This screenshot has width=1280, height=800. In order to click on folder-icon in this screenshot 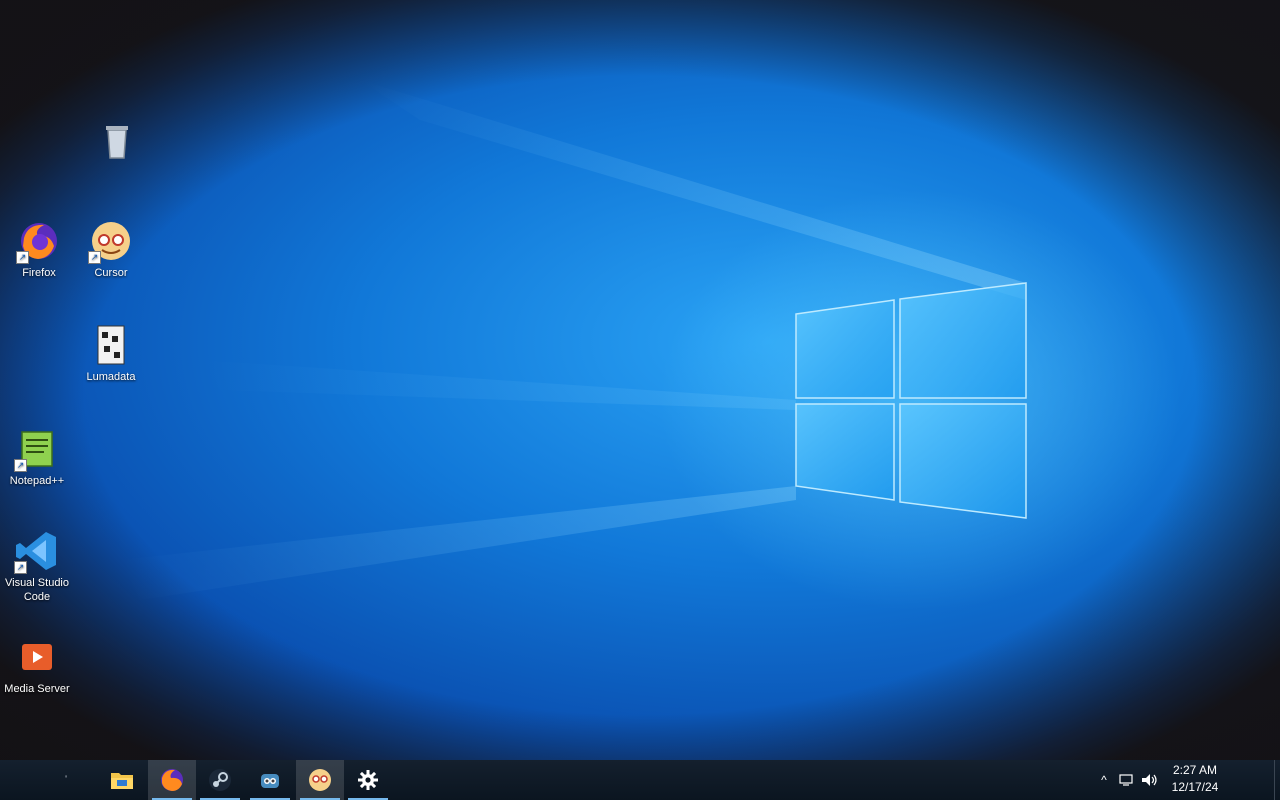, I will do `click(122, 781)`.